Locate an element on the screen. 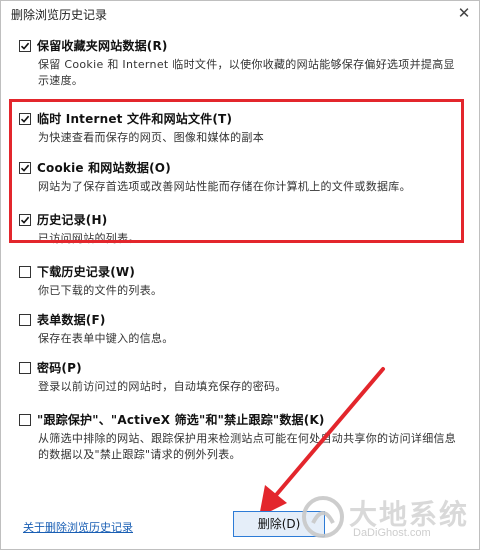 This screenshot has width=480, height=550. download-history-label: 下载历史记录(W) is located at coordinates (86, 272).